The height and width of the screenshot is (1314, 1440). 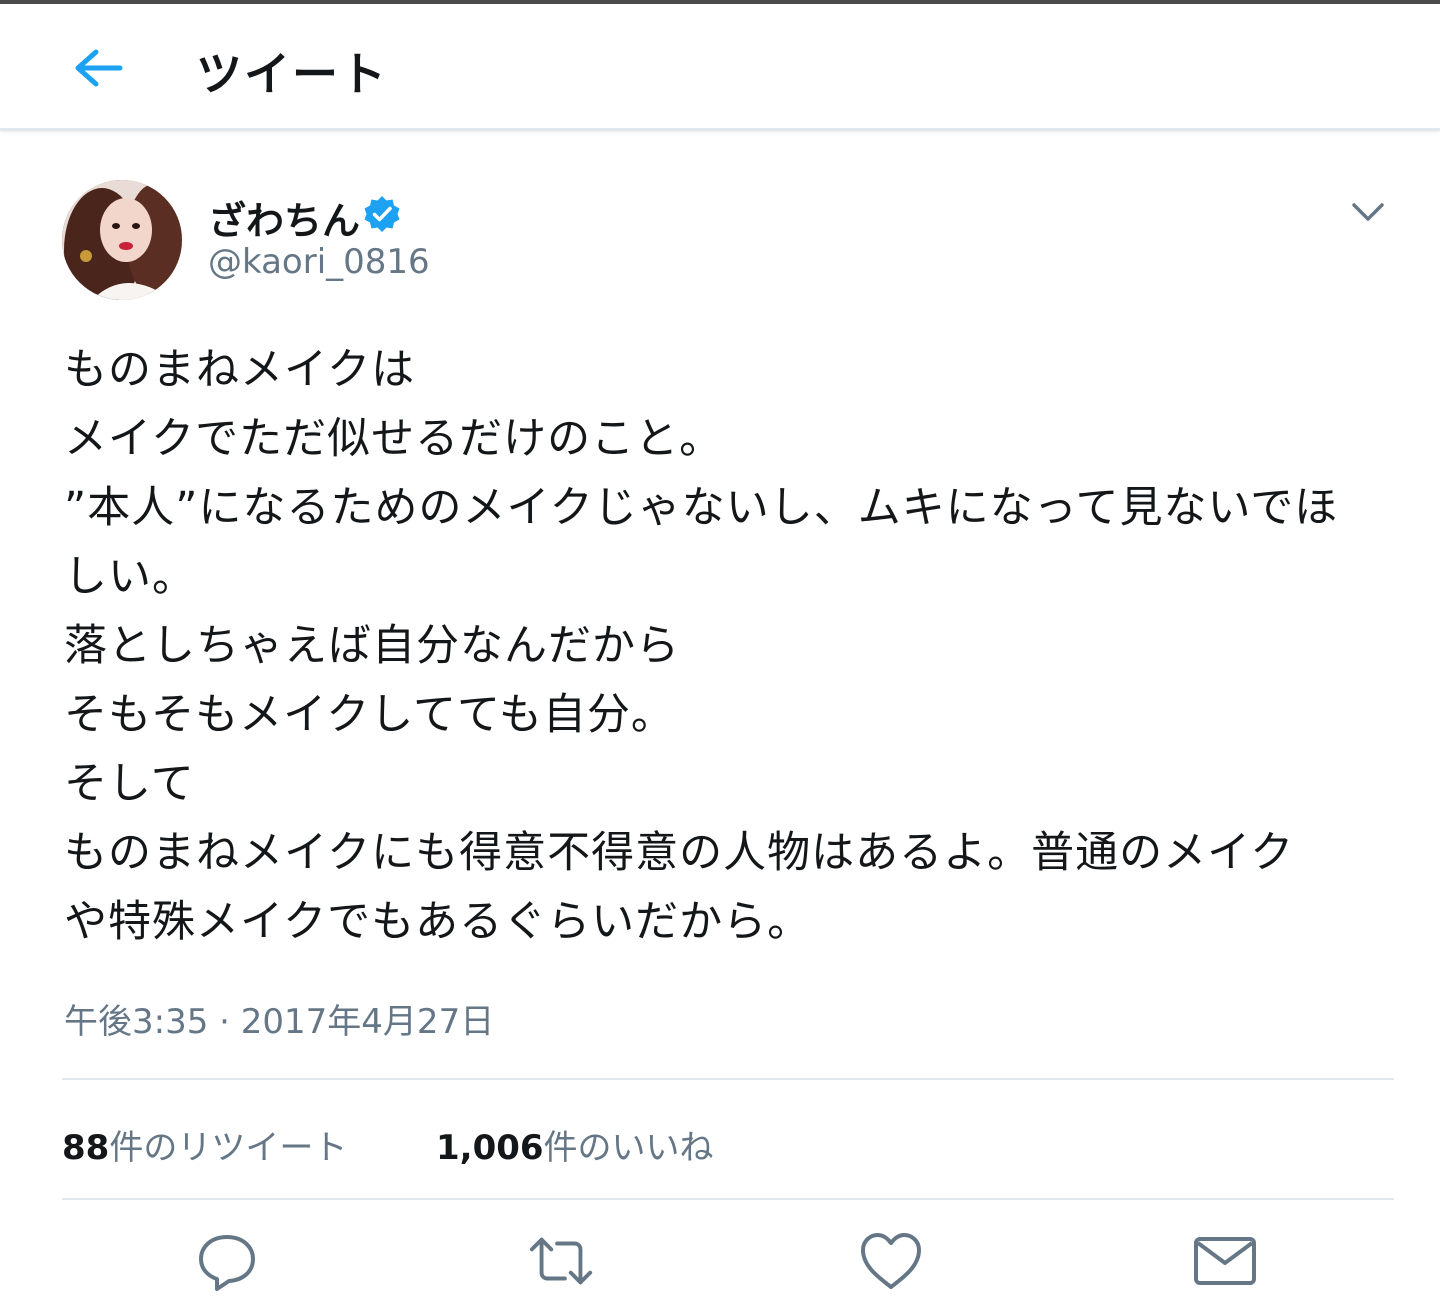 I want to click on tweet-line: メイクでただ似せるだけのこと。, so click(x=394, y=439).